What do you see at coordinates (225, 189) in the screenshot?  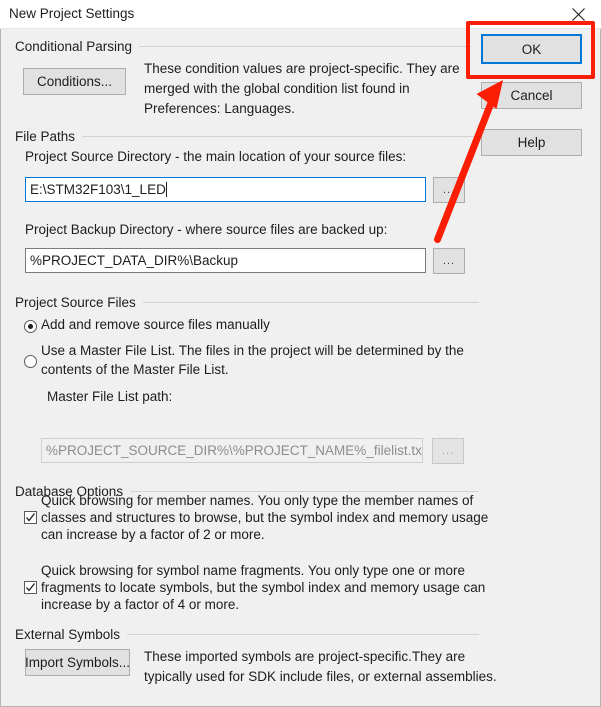 I see `project-source-directory-input: E:\STM32F103\1_LED` at bounding box center [225, 189].